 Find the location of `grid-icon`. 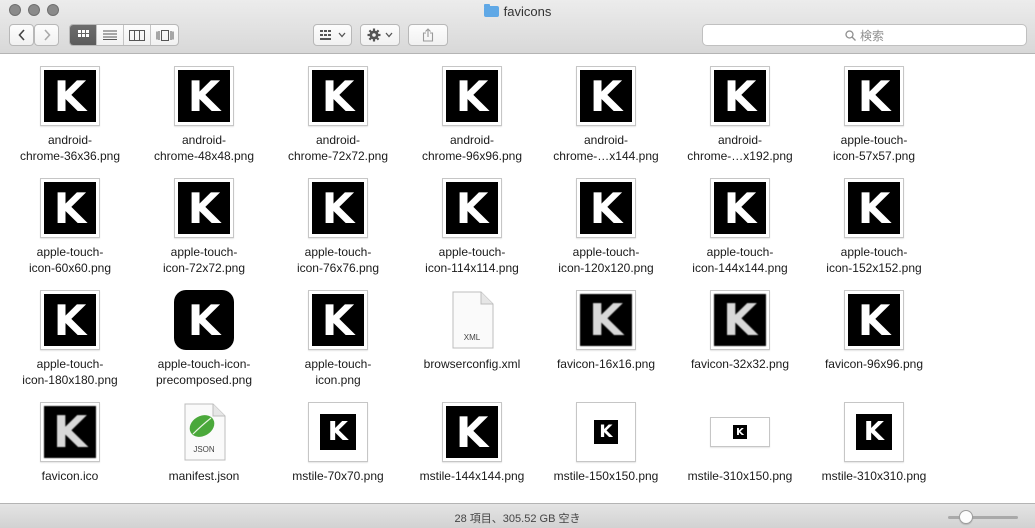

grid-icon is located at coordinates (83, 33).